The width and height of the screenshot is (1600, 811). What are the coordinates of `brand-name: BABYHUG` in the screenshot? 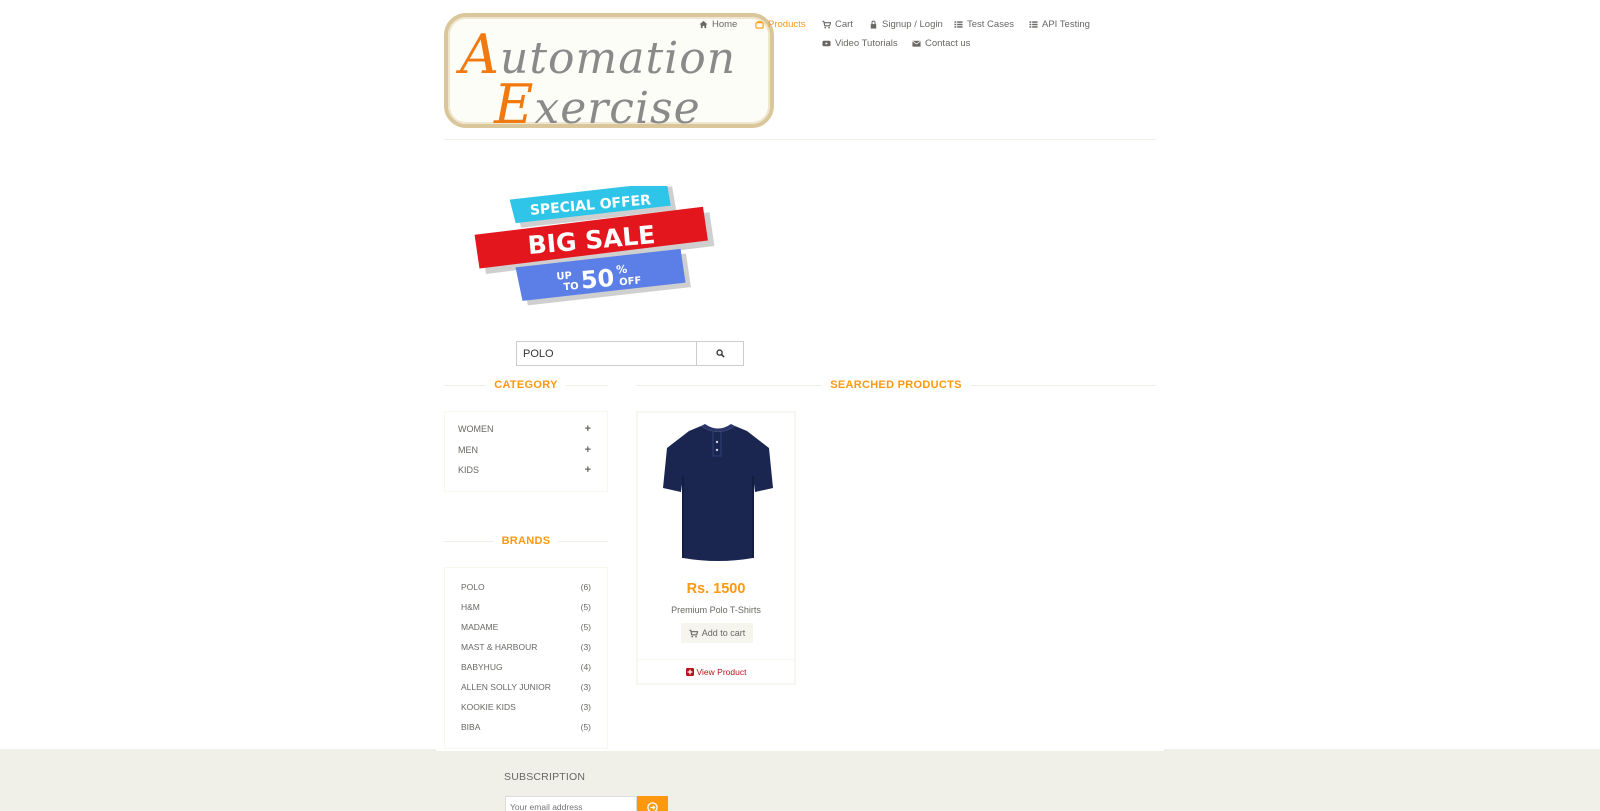 It's located at (482, 667).